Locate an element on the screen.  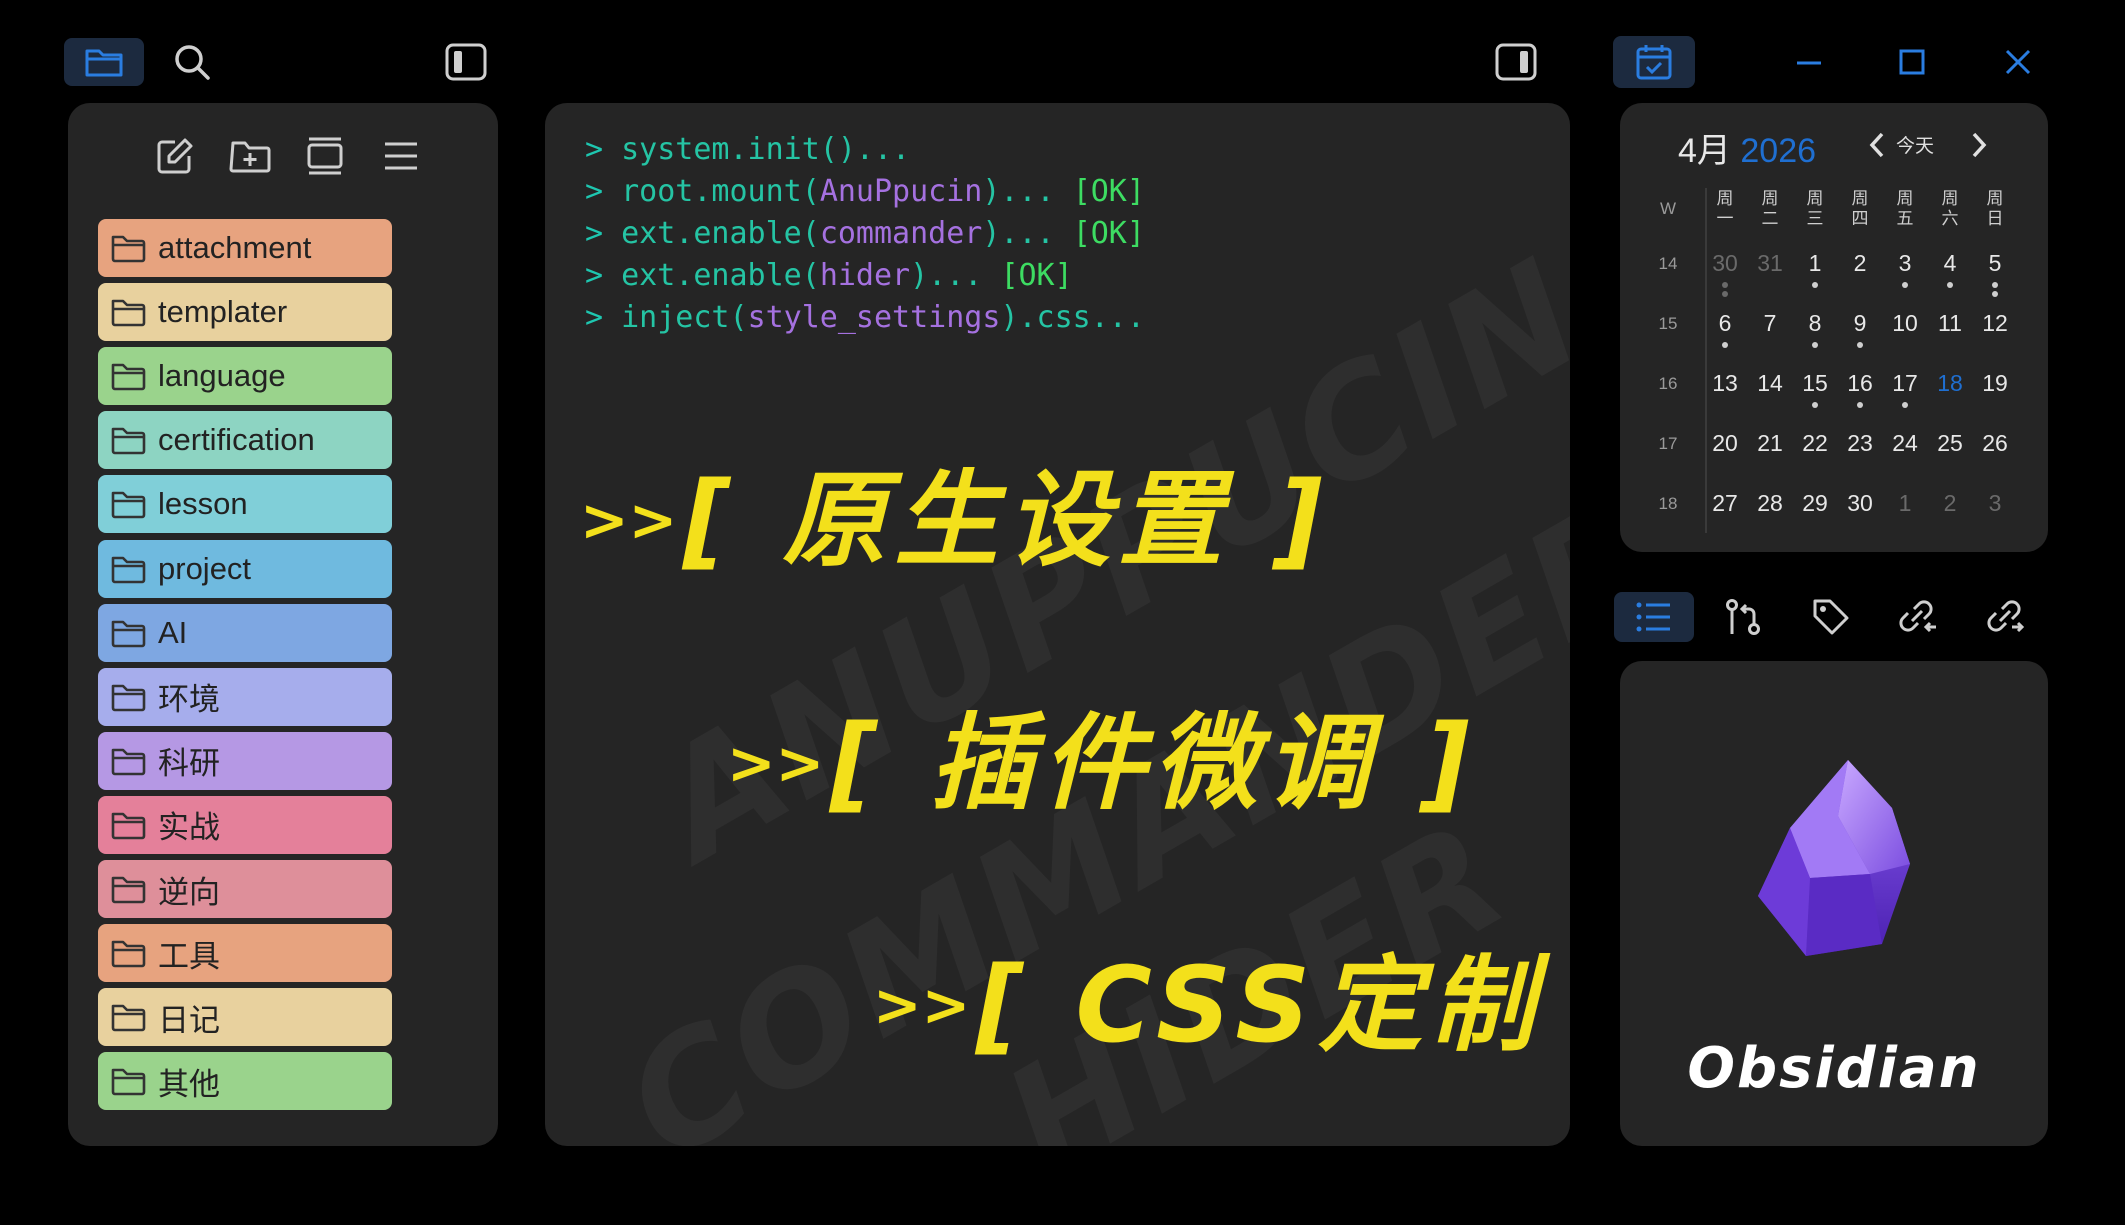
calendar-day: 24 is located at coordinates (1905, 443).